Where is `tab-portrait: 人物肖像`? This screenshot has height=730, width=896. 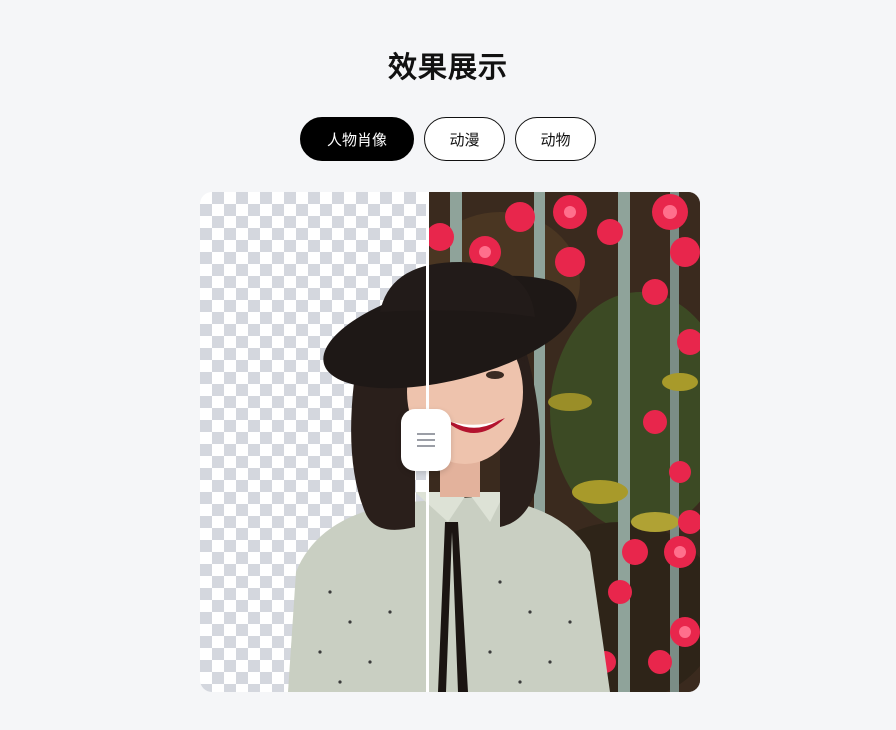 tab-portrait: 人物肖像 is located at coordinates (357, 139).